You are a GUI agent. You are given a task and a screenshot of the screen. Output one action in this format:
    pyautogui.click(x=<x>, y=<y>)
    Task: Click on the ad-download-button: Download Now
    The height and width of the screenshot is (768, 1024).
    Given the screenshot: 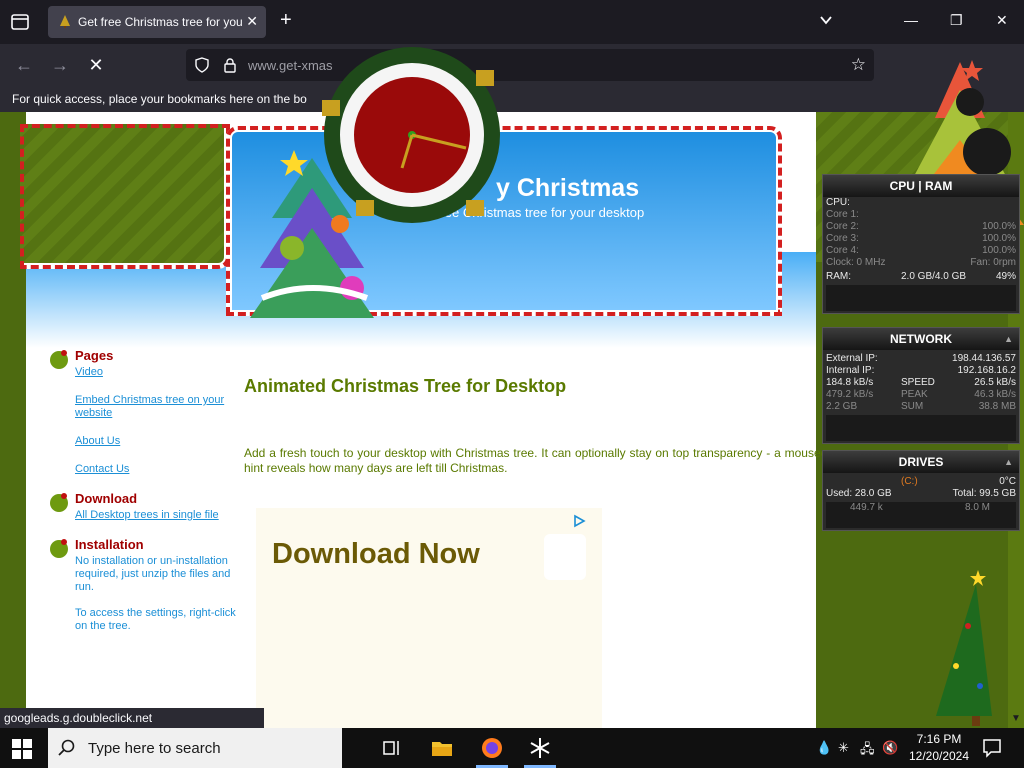 What is the action you would take?
    pyautogui.click(x=376, y=554)
    